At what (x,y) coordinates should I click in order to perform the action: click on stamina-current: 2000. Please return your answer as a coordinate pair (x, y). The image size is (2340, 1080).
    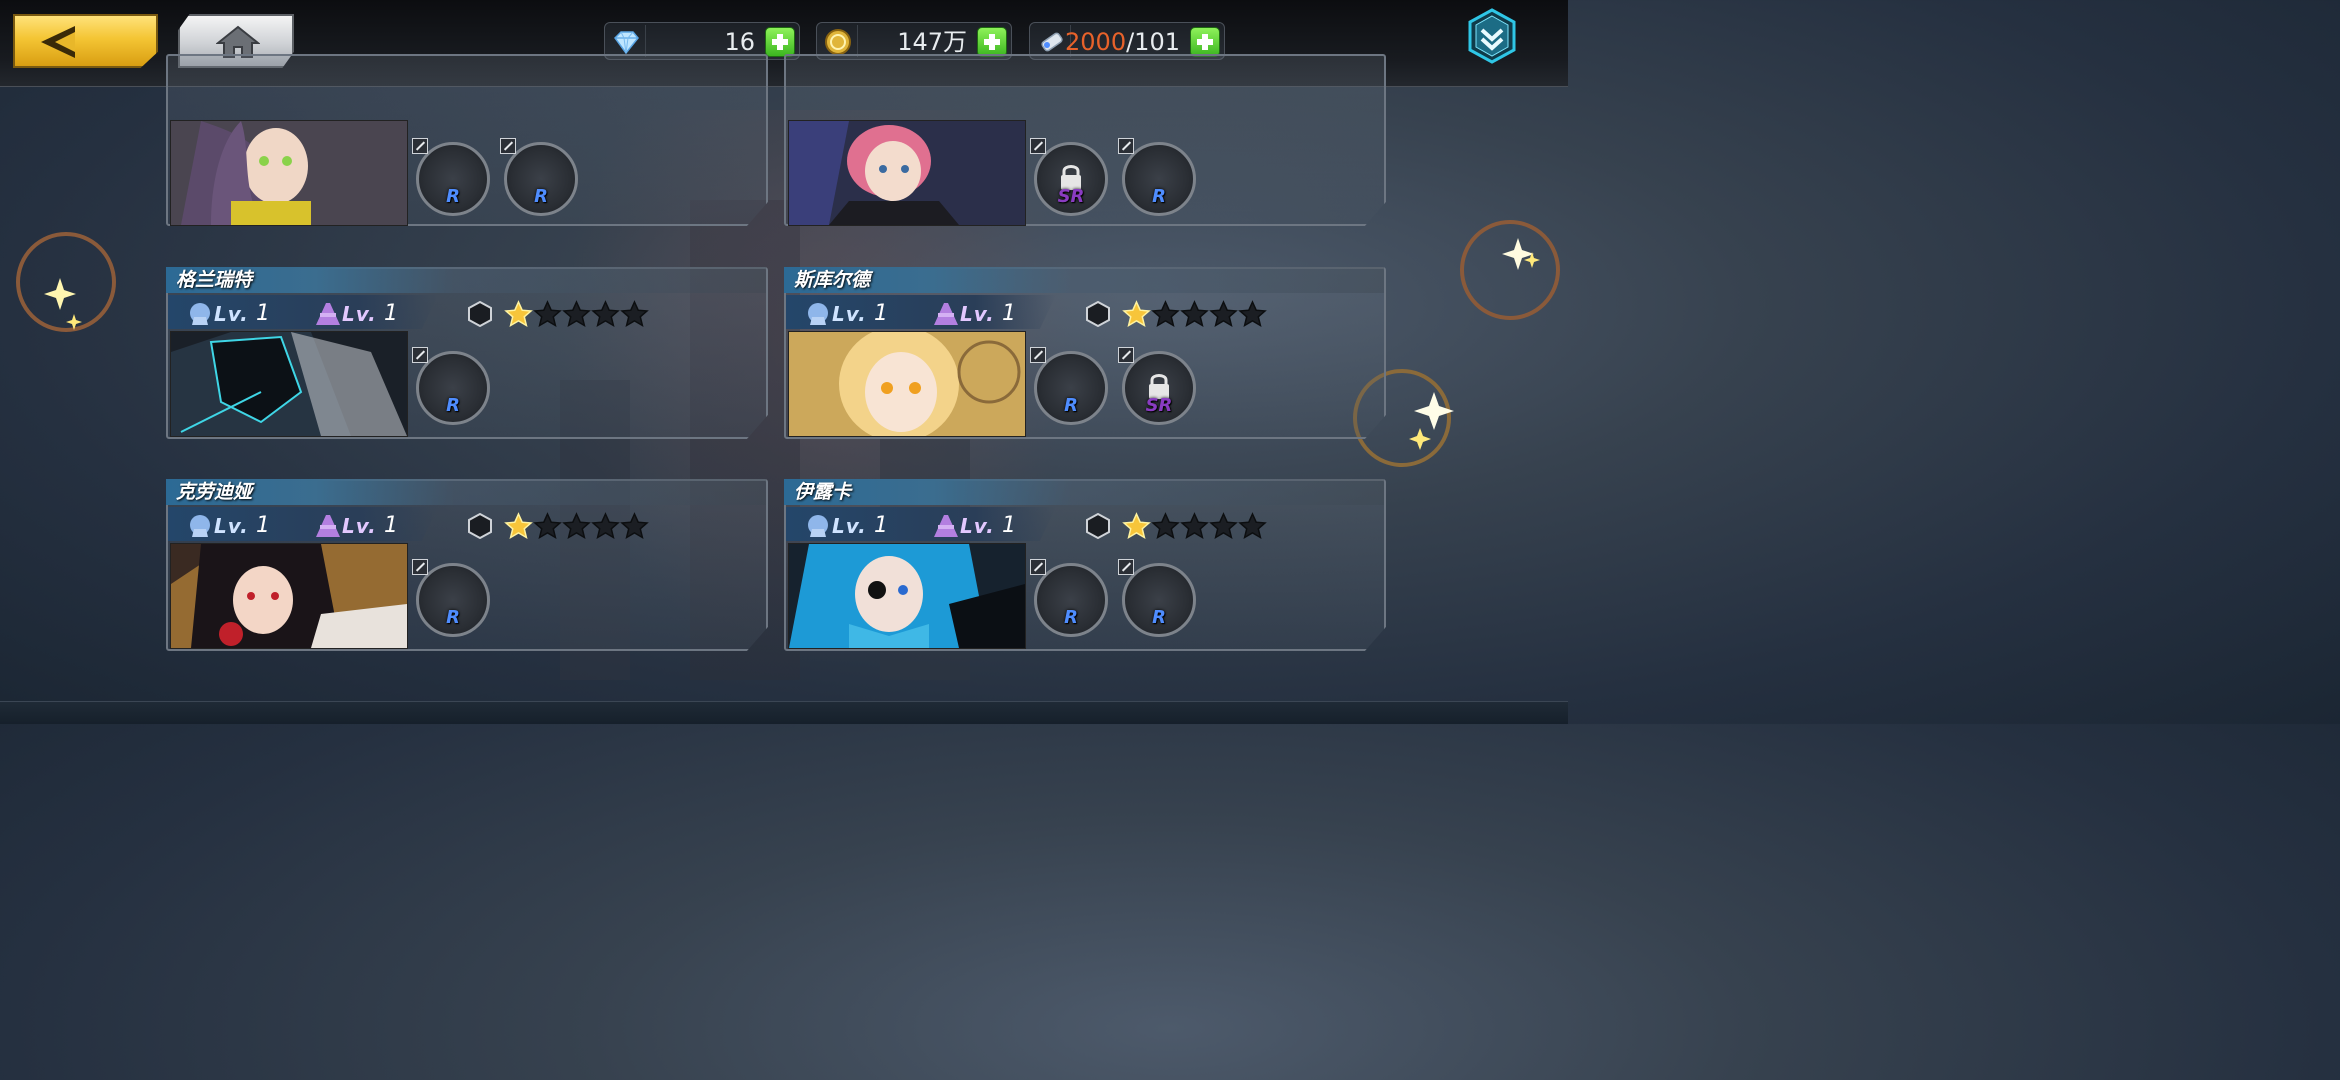
    Looking at the image, I should click on (1096, 42).